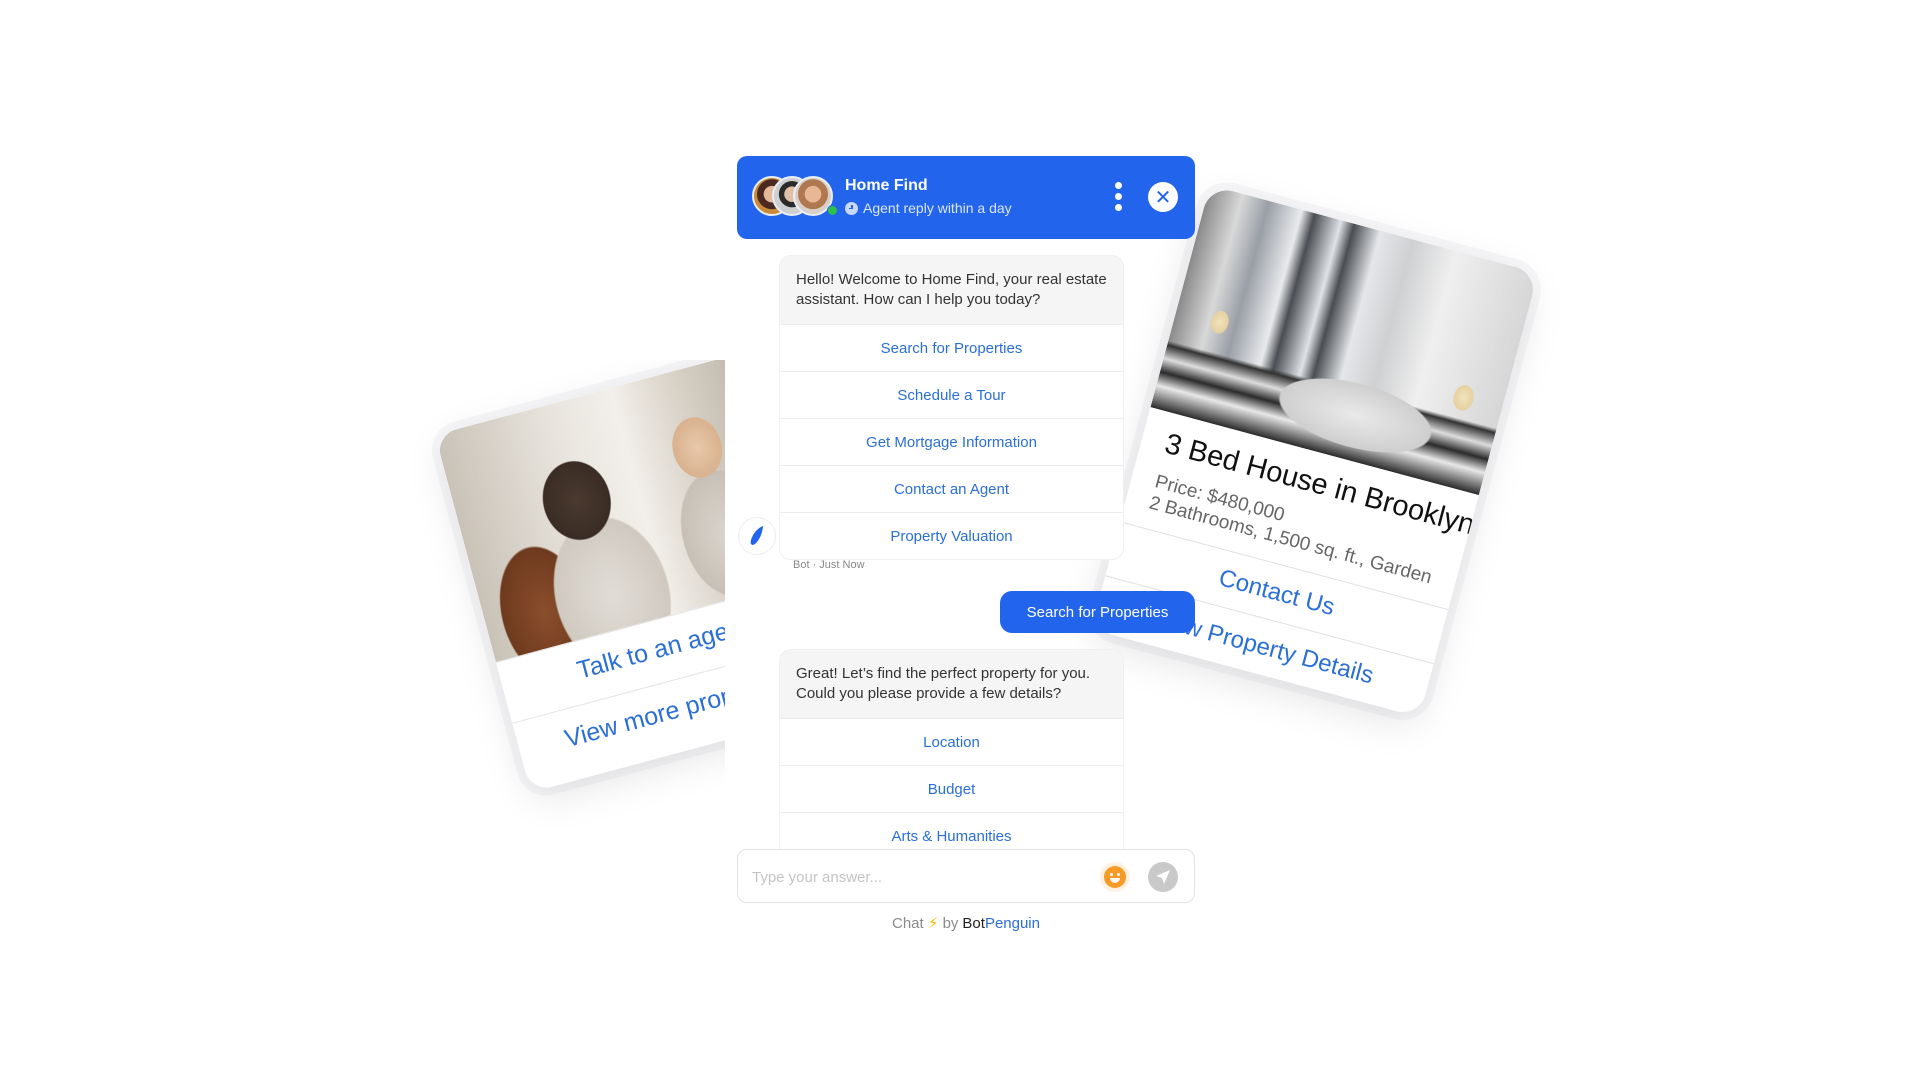 This screenshot has width=1920, height=1080. Describe the element at coordinates (966, 197) in the screenshot. I see `chat-header: Home Find Agent reply within a day ✕` at that location.